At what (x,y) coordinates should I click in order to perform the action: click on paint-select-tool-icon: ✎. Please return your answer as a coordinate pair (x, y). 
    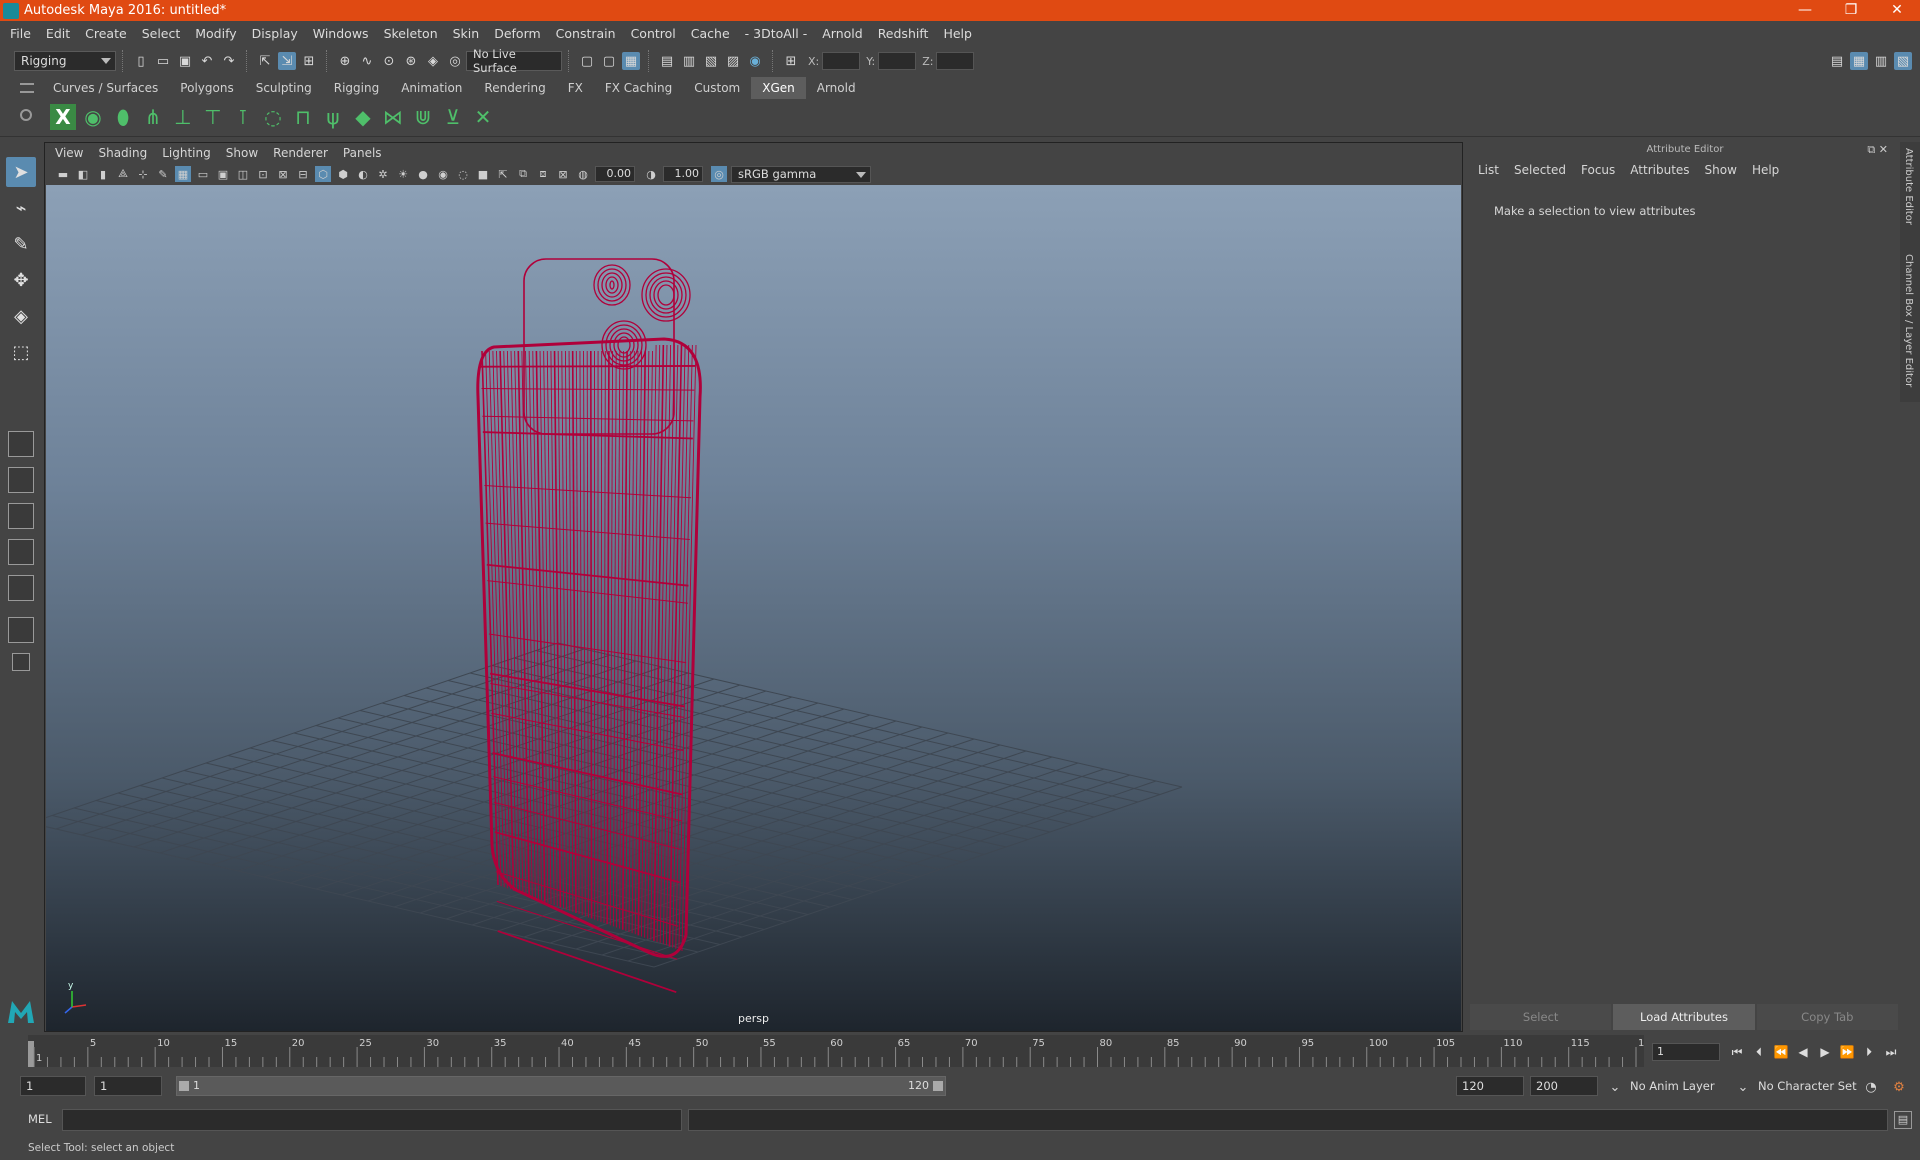
    Looking at the image, I should click on (21, 244).